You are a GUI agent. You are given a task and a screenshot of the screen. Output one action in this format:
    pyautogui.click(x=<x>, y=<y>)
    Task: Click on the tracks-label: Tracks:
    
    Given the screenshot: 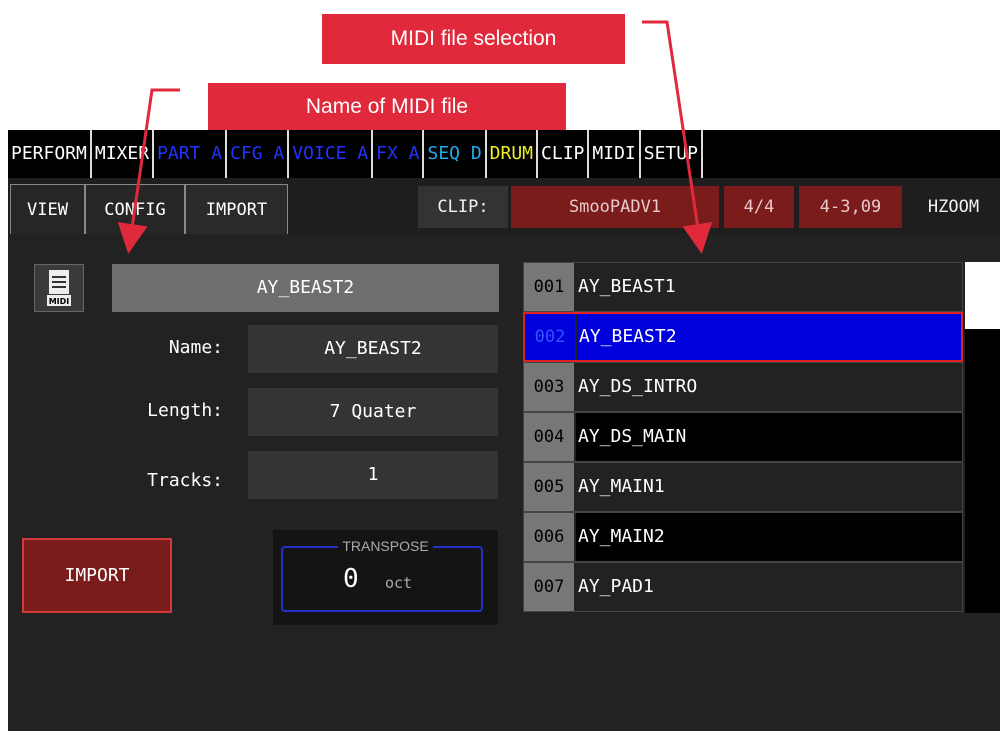 What is the action you would take?
    pyautogui.click(x=185, y=480)
    